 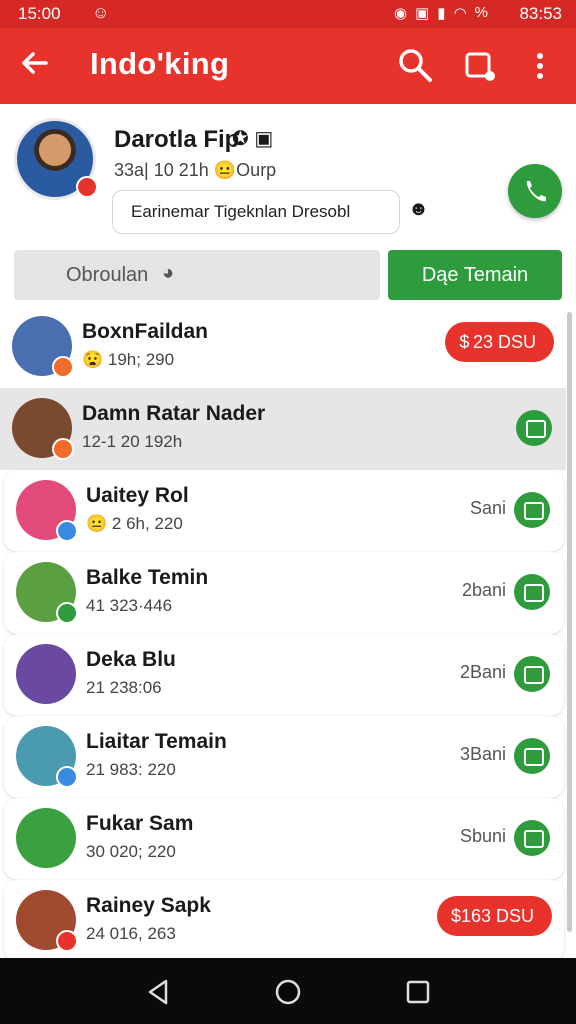 I want to click on amount-badge: $ 23 DSU, so click(x=499, y=342).